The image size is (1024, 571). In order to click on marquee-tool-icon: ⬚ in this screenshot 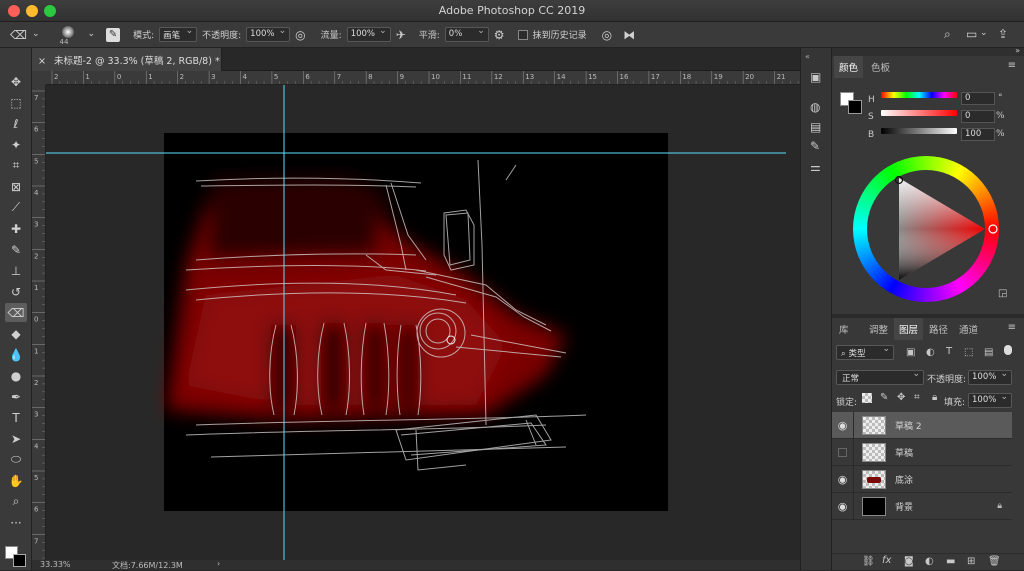, I will do `click(16, 102)`.